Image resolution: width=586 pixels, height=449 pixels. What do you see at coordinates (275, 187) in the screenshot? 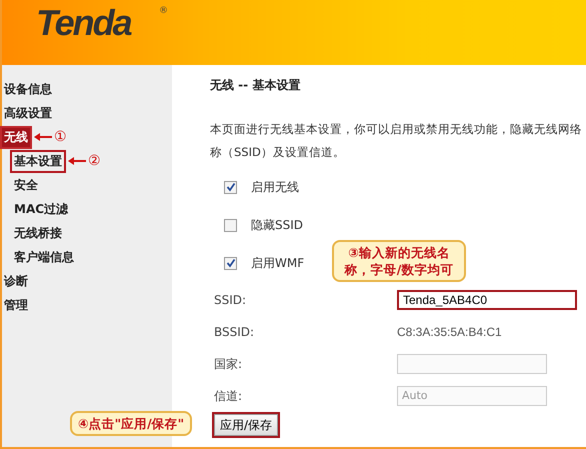
I see `checkbox-label: 启用无线` at bounding box center [275, 187].